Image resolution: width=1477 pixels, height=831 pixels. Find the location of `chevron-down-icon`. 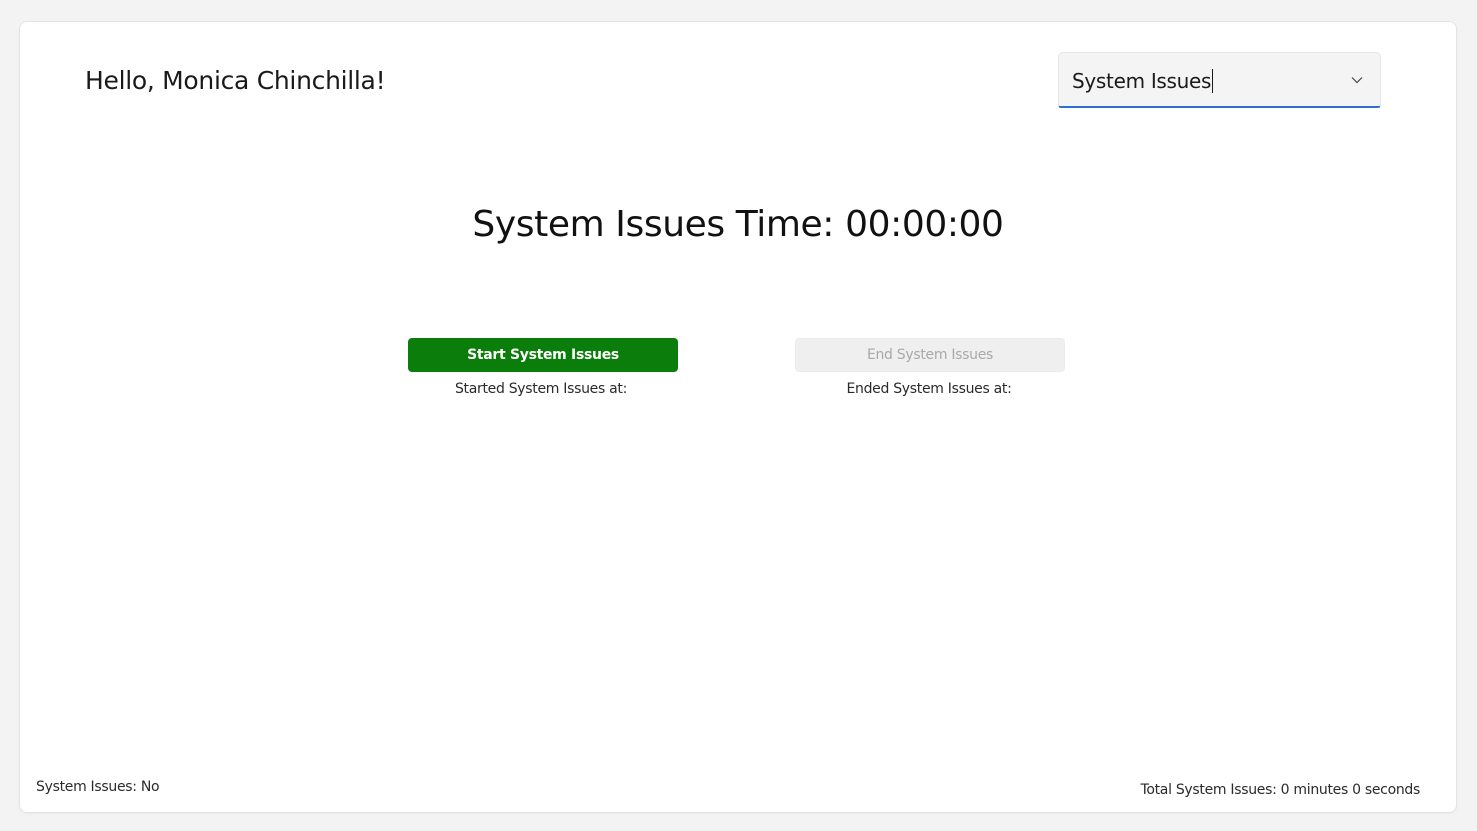

chevron-down-icon is located at coordinates (1357, 80).